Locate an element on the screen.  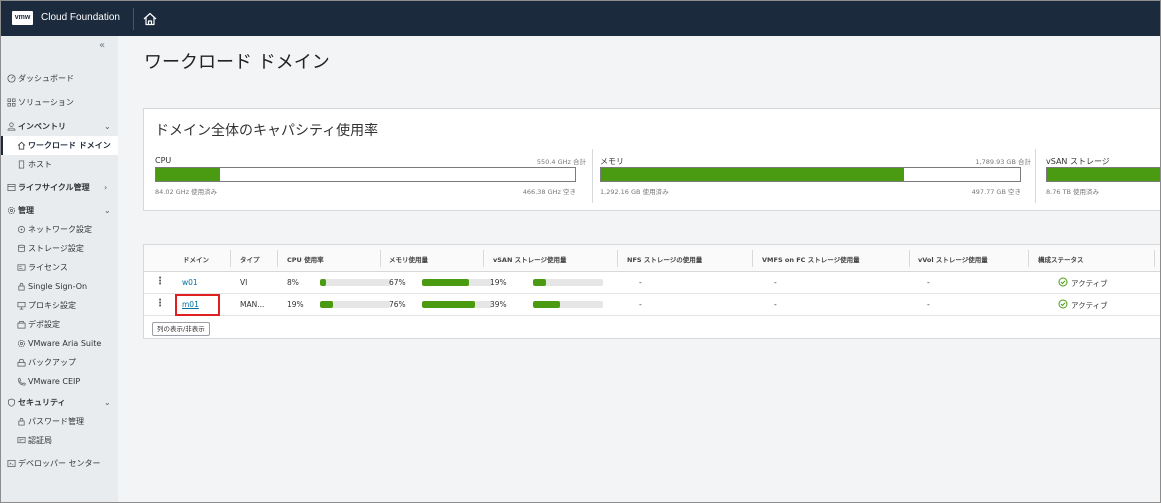
sidebar-item-label: 管理 is located at coordinates (26, 210).